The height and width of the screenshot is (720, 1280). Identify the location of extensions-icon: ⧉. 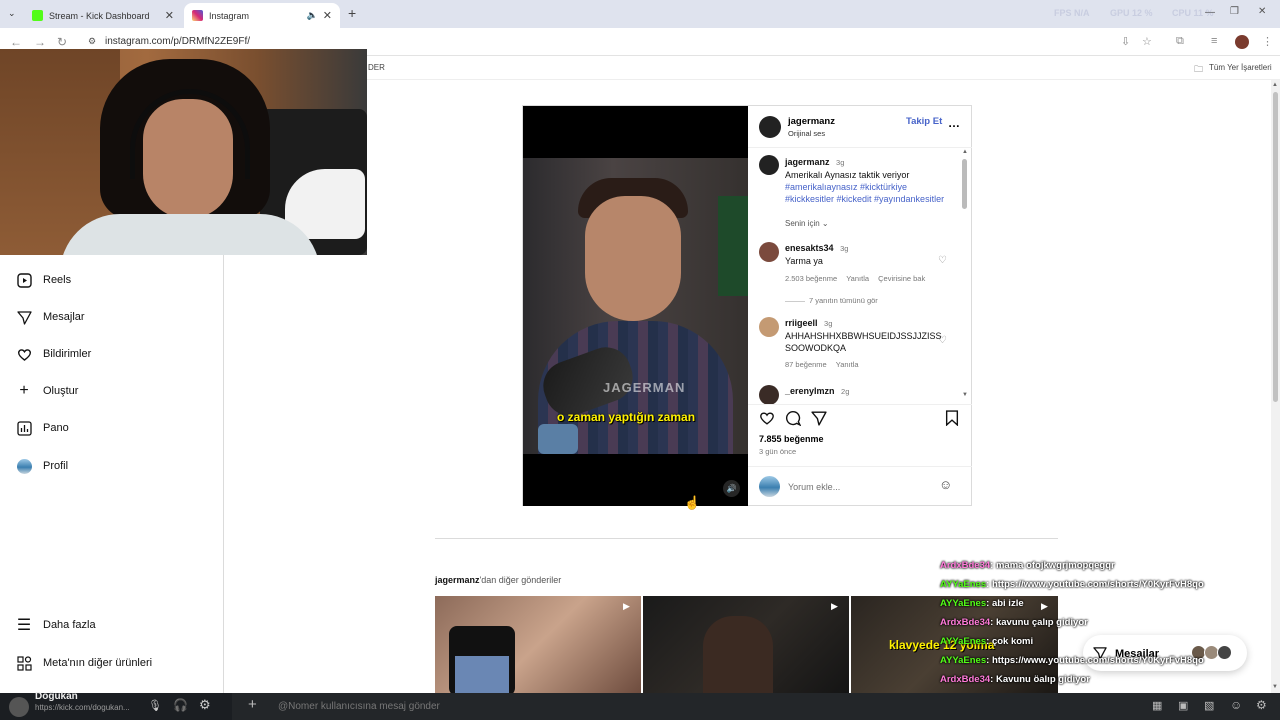
(1180, 41).